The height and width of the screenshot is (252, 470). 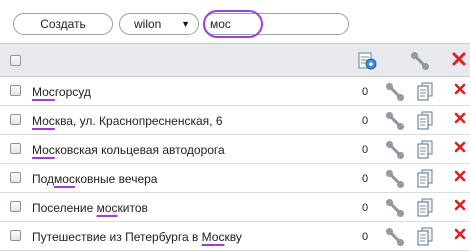 I want to click on geofence-name-link: Москва, ул. Краснопресненская, 6, so click(x=127, y=121).